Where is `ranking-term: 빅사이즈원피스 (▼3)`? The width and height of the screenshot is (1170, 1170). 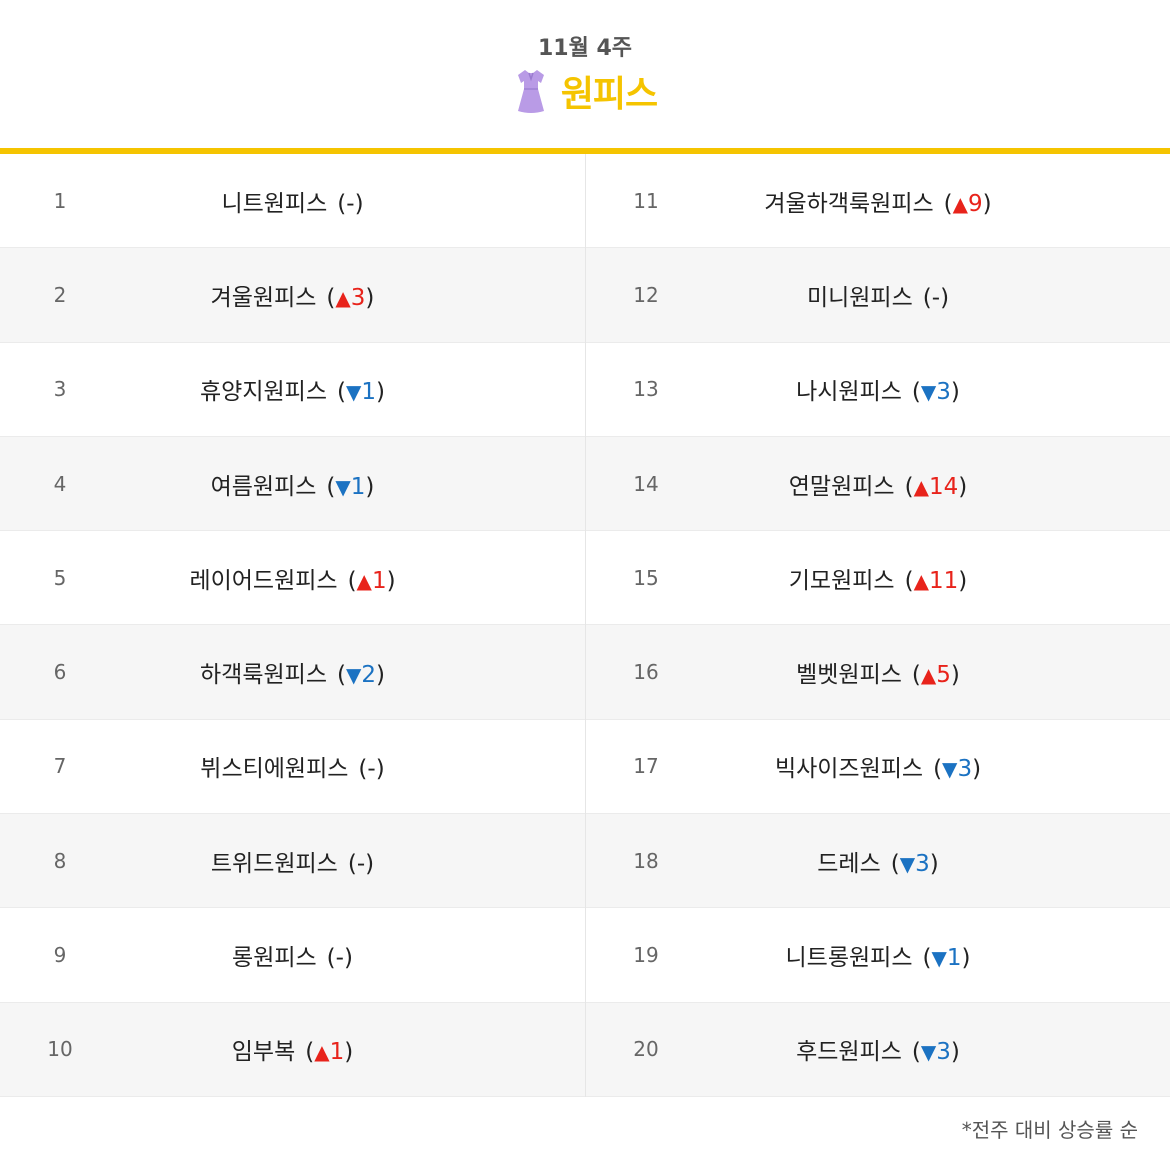 ranking-term: 빅사이즈원피스 (▼3) is located at coordinates (938, 766).